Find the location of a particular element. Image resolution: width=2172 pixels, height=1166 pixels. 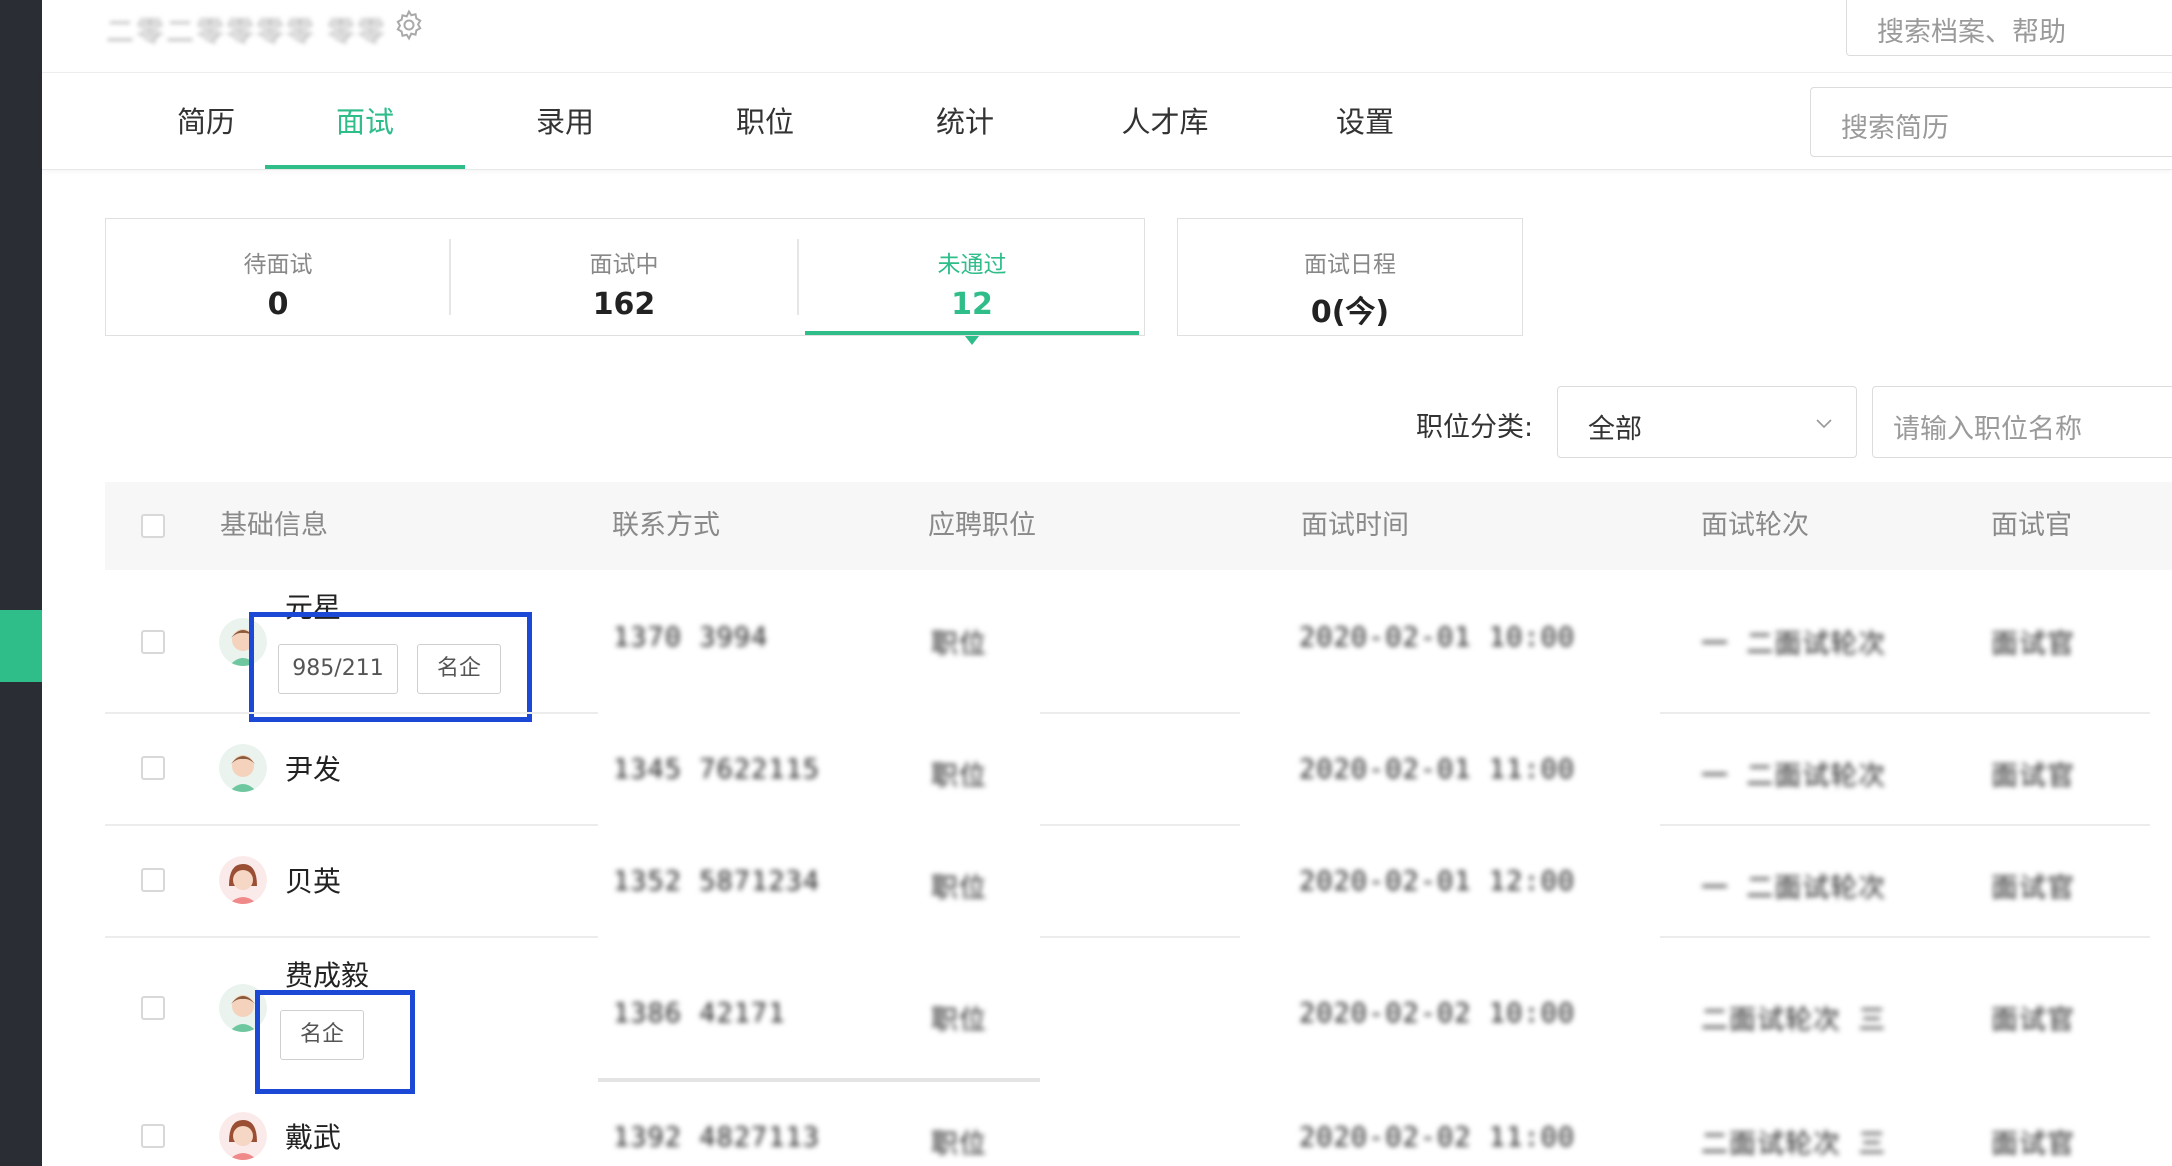

active-stat-underline is located at coordinates (972, 333).